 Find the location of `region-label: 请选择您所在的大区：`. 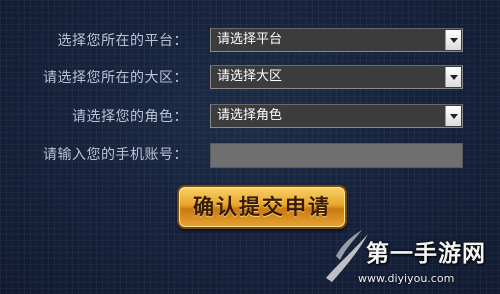

region-label: 请选择您所在的大区： is located at coordinates (115, 78).